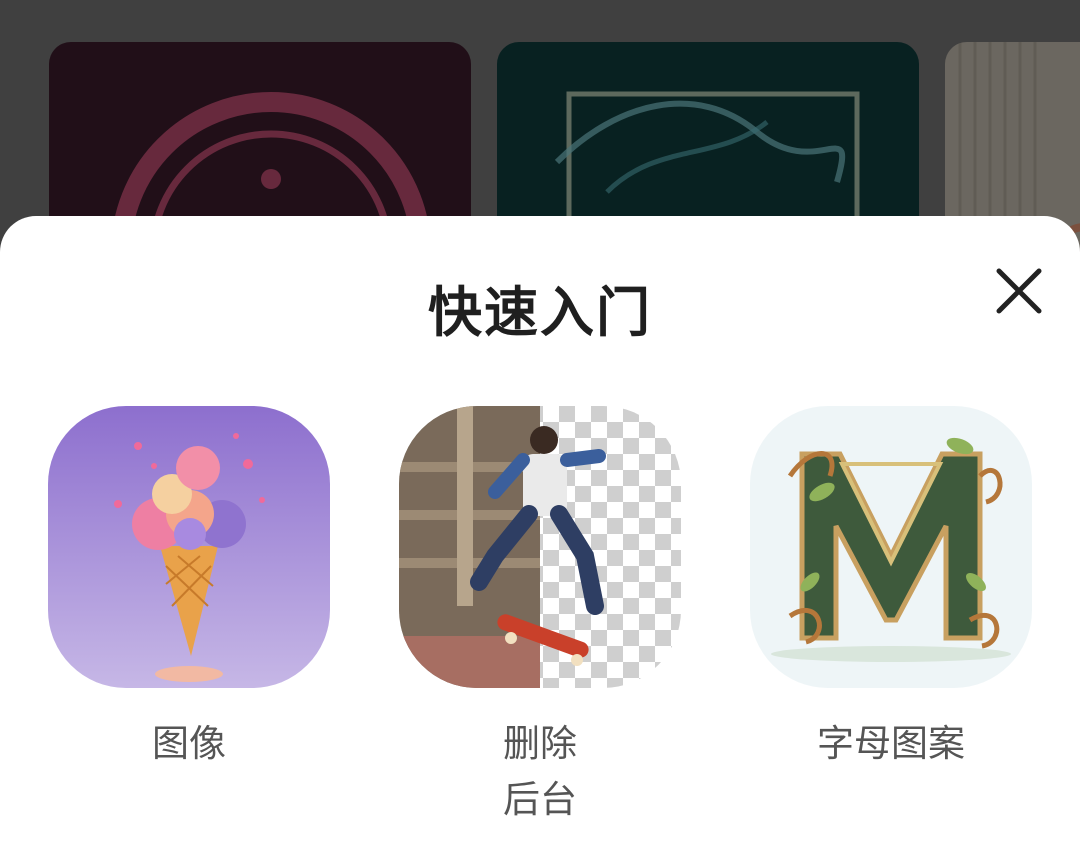  What do you see at coordinates (540, 772) in the screenshot?
I see `tile-label: 删除 后台` at bounding box center [540, 772].